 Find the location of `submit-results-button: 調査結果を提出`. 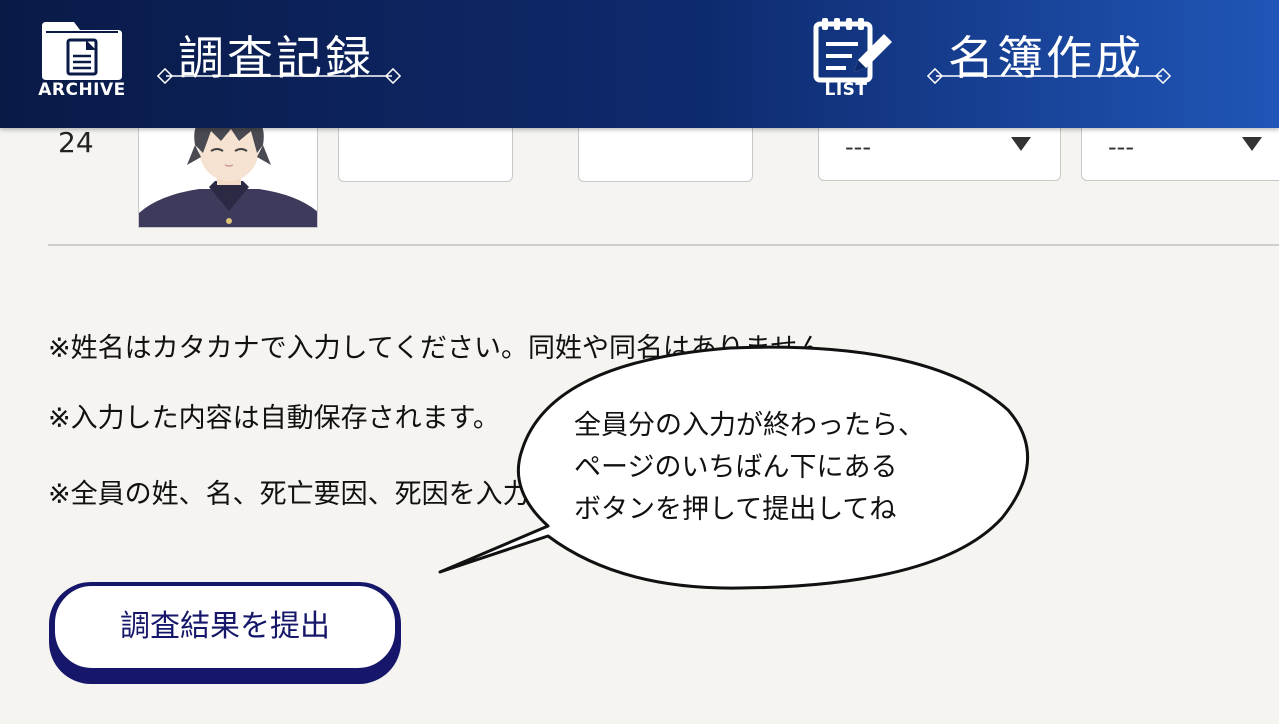

submit-results-button: 調査結果を提出 is located at coordinates (225, 627).